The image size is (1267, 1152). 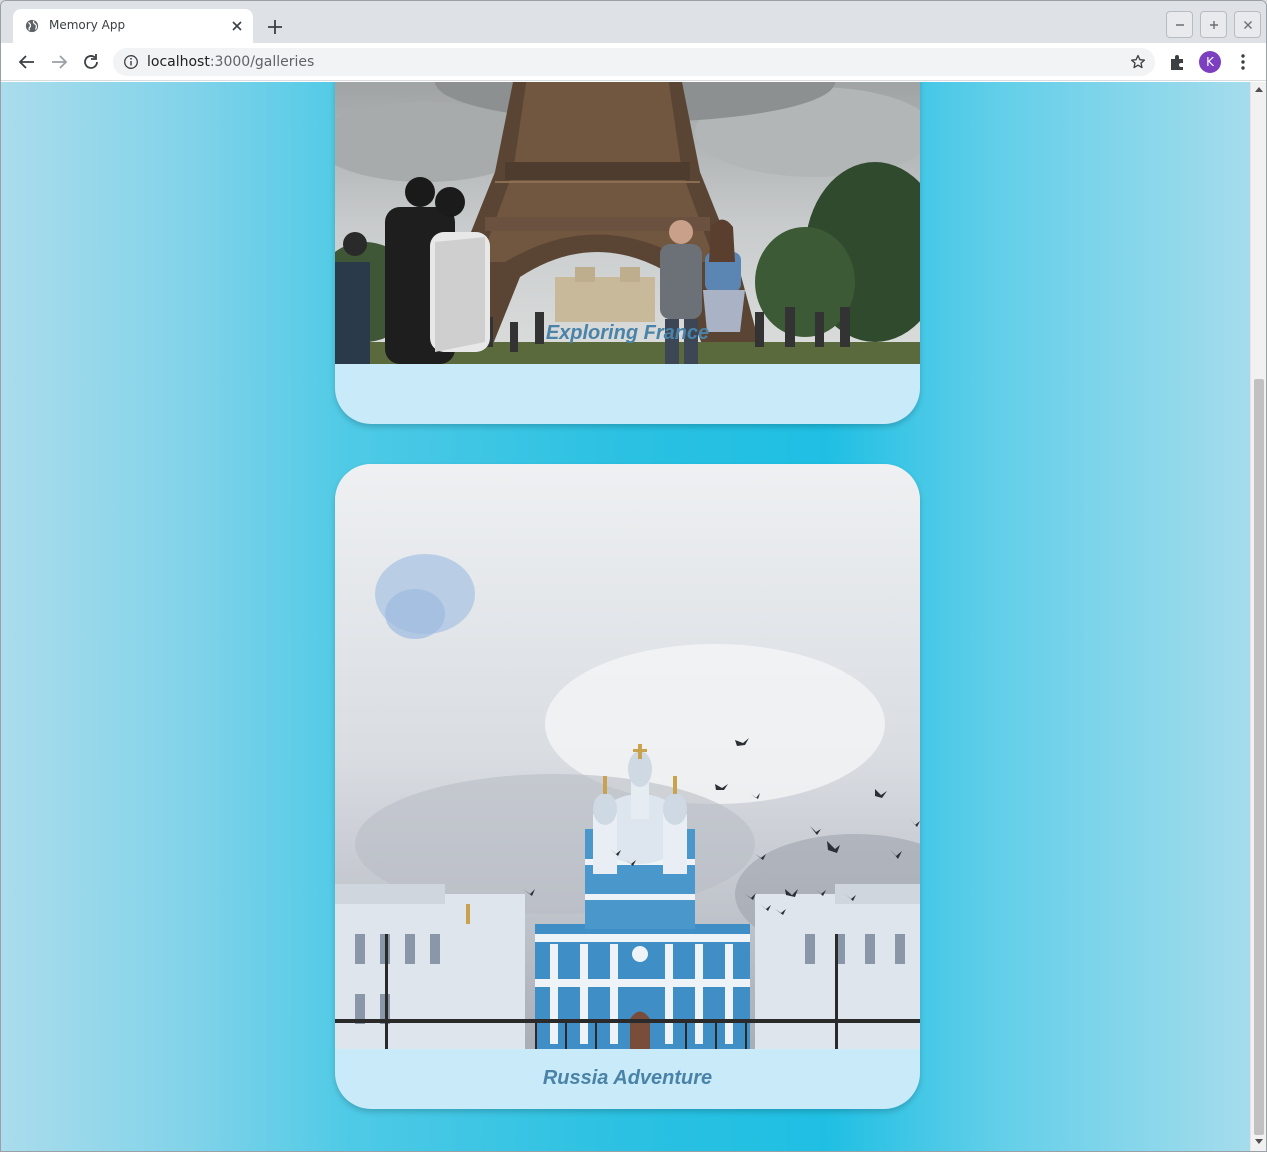 What do you see at coordinates (91, 62) in the screenshot?
I see `reload-icon` at bounding box center [91, 62].